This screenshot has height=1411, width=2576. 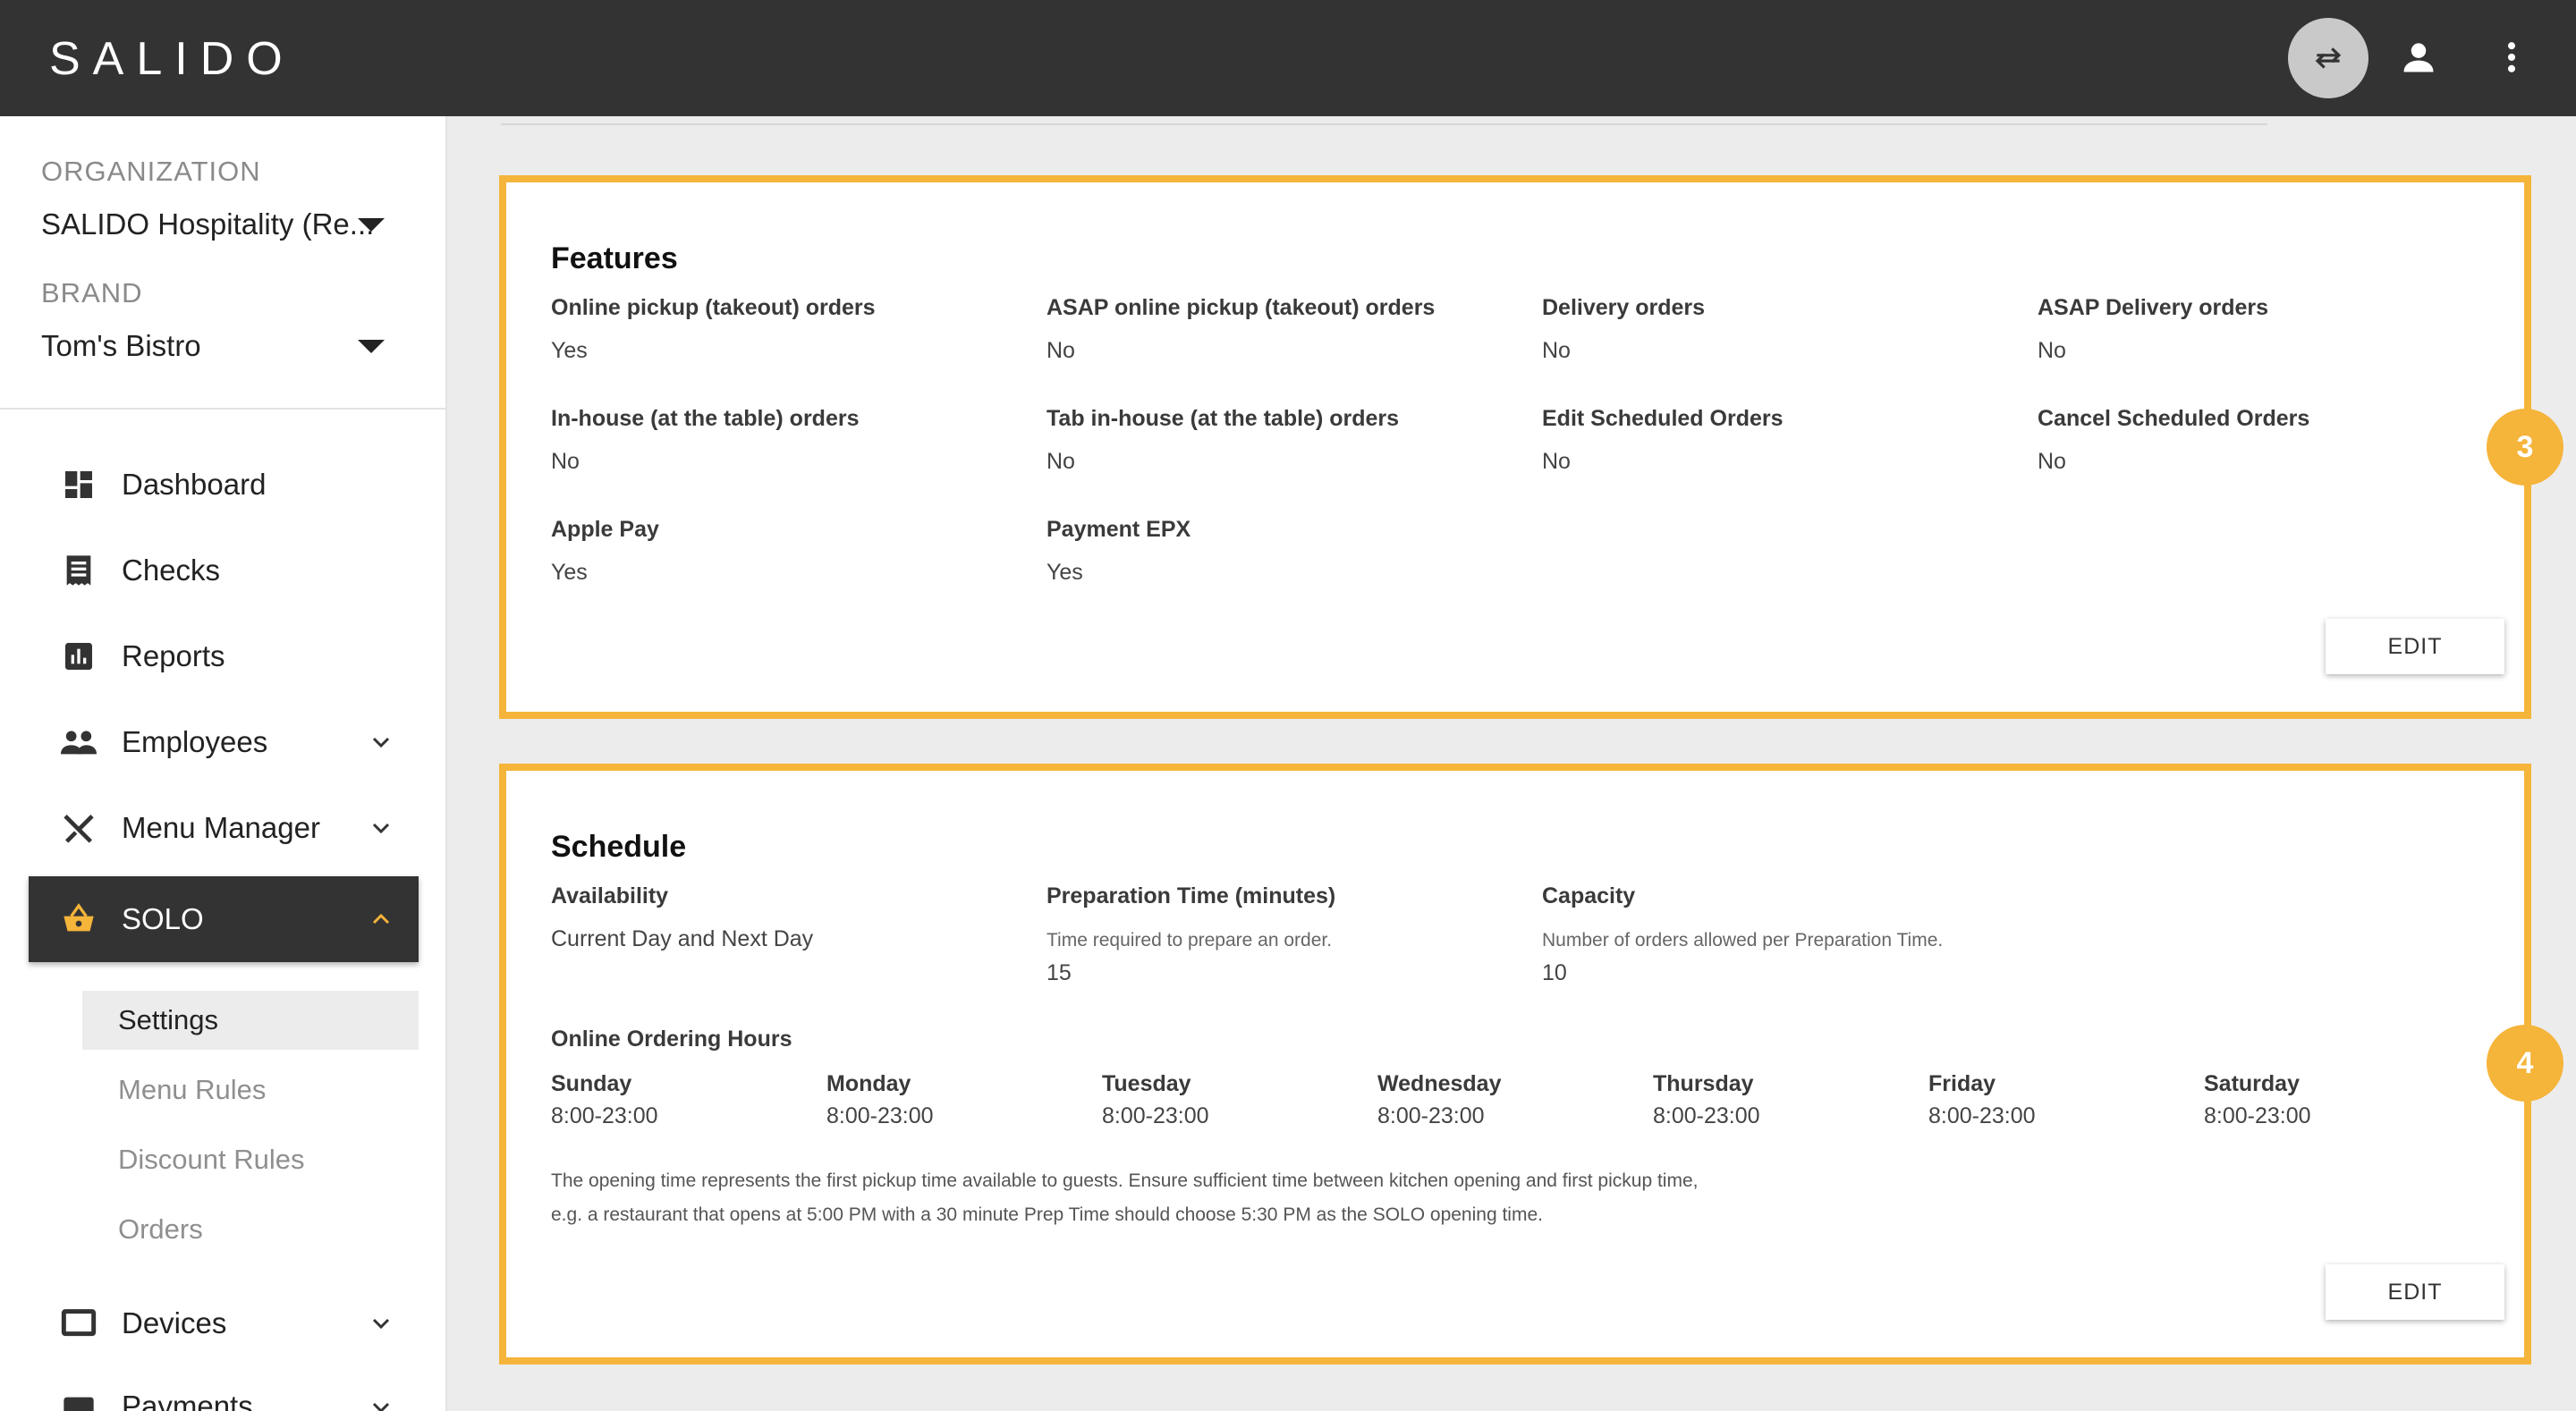 I want to click on nav-solo: SOLO, so click(x=224, y=919).